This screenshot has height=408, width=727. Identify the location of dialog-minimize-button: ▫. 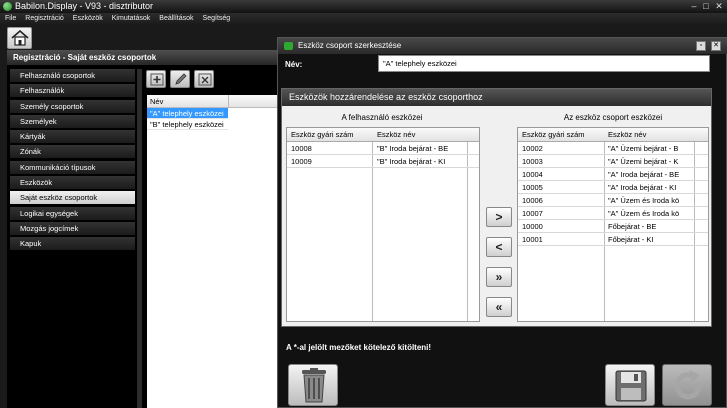
(701, 46).